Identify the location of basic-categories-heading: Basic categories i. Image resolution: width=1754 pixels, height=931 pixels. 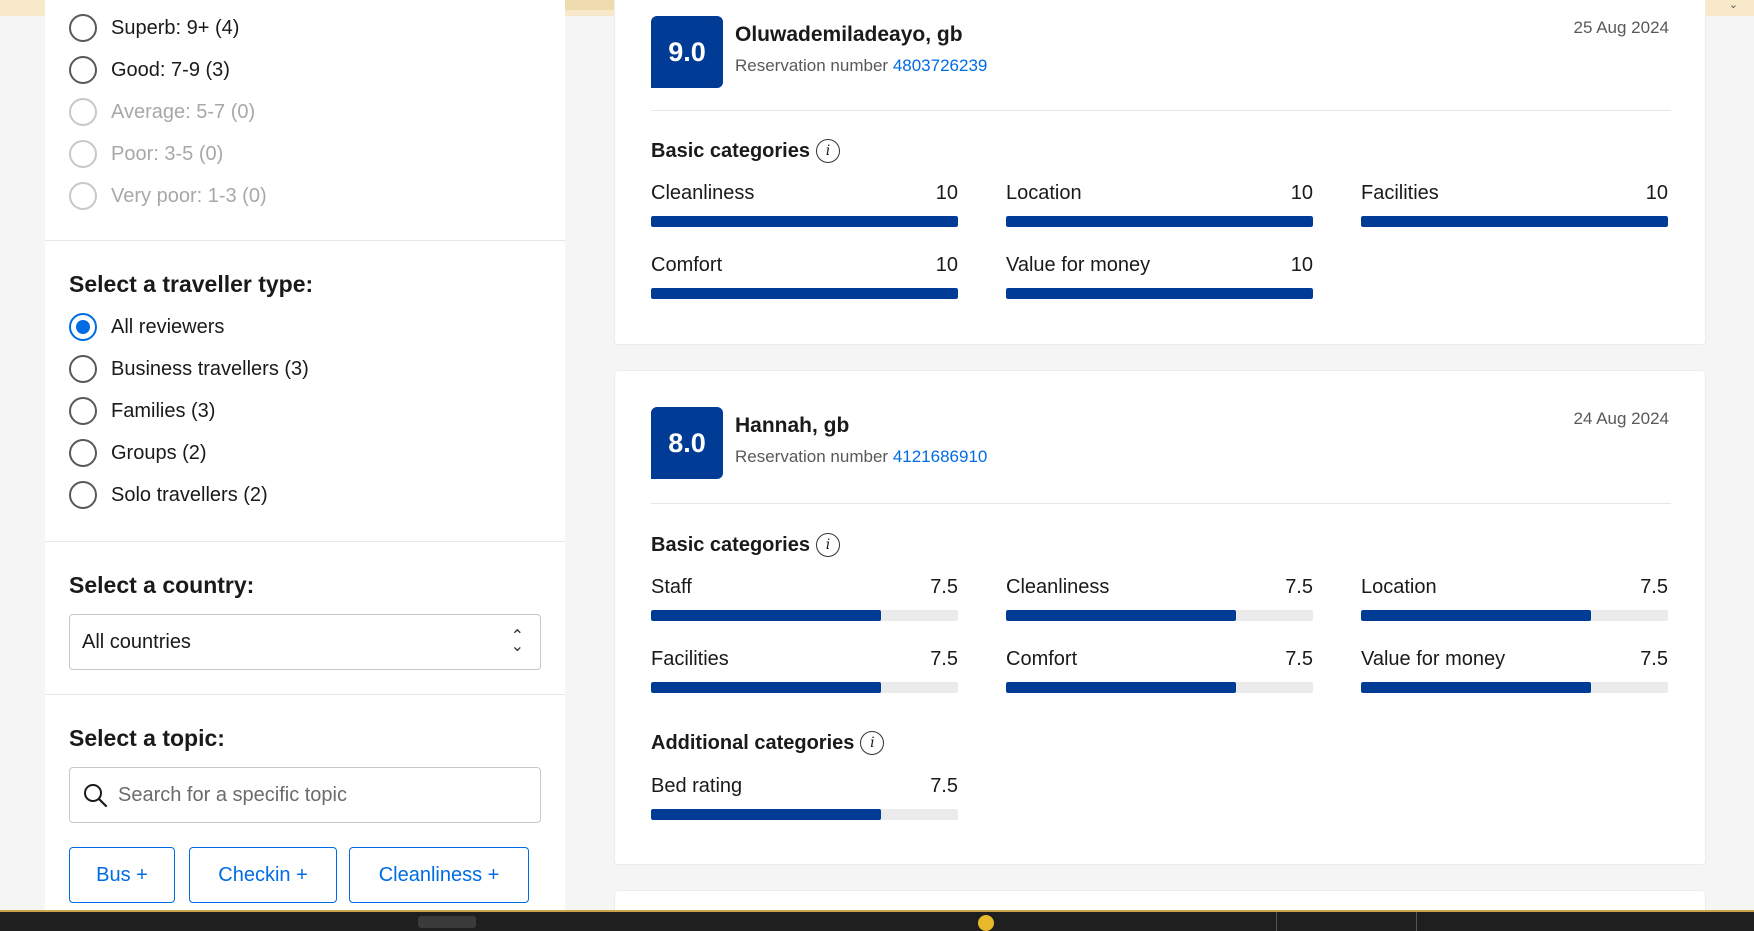
(745, 151).